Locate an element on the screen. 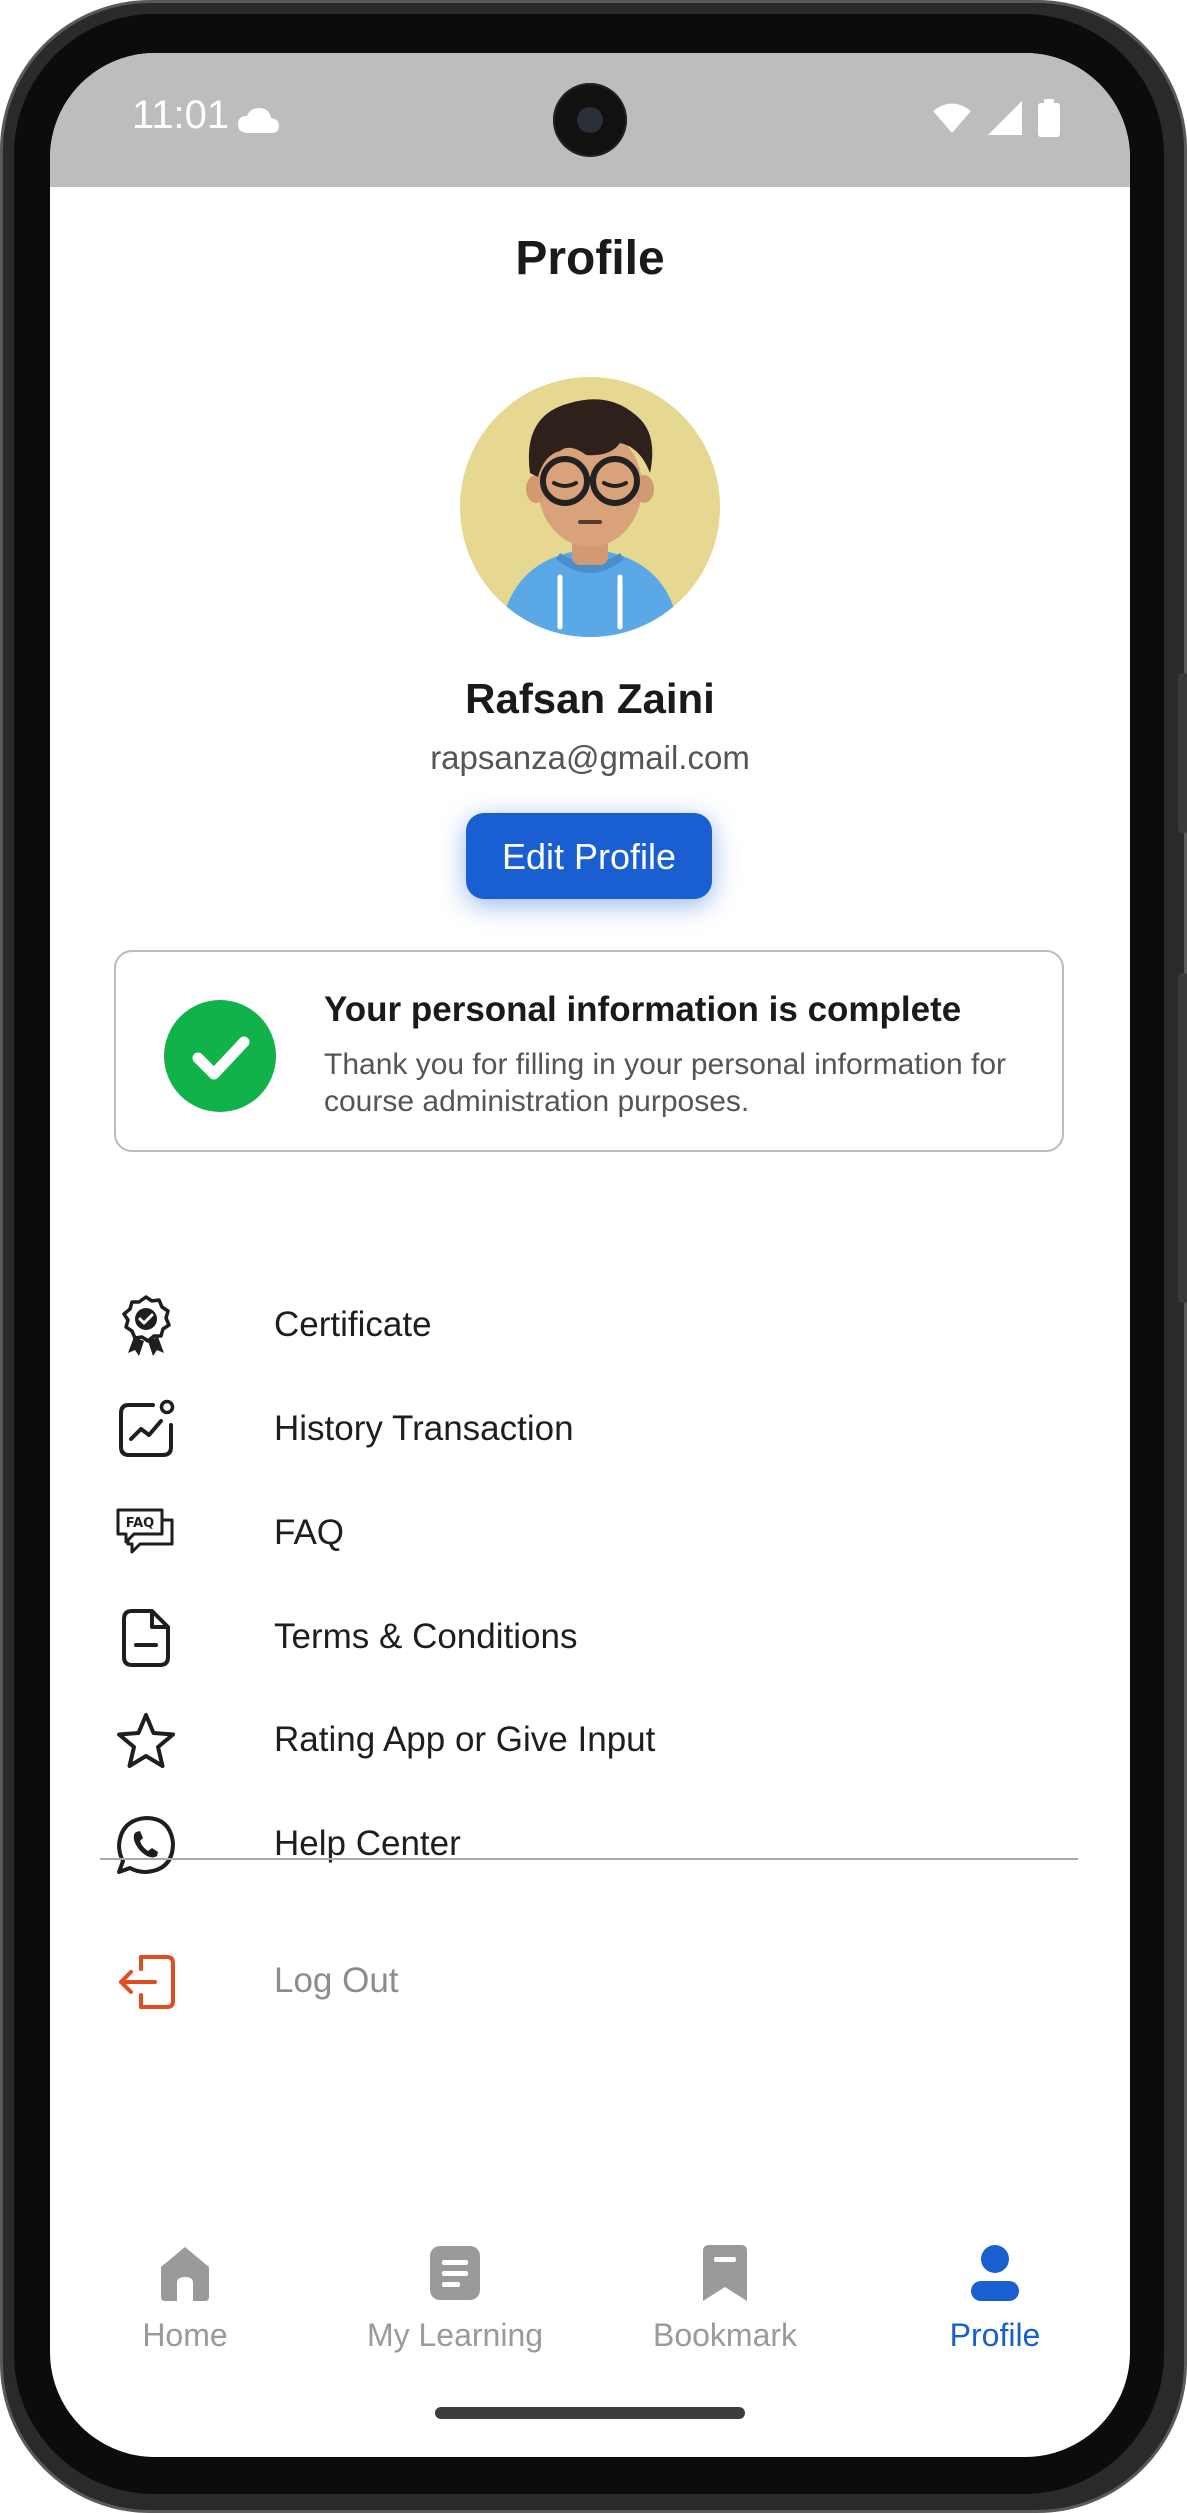 Image resolution: width=1187 pixels, height=2513 pixels. document-icon is located at coordinates (146, 1638).